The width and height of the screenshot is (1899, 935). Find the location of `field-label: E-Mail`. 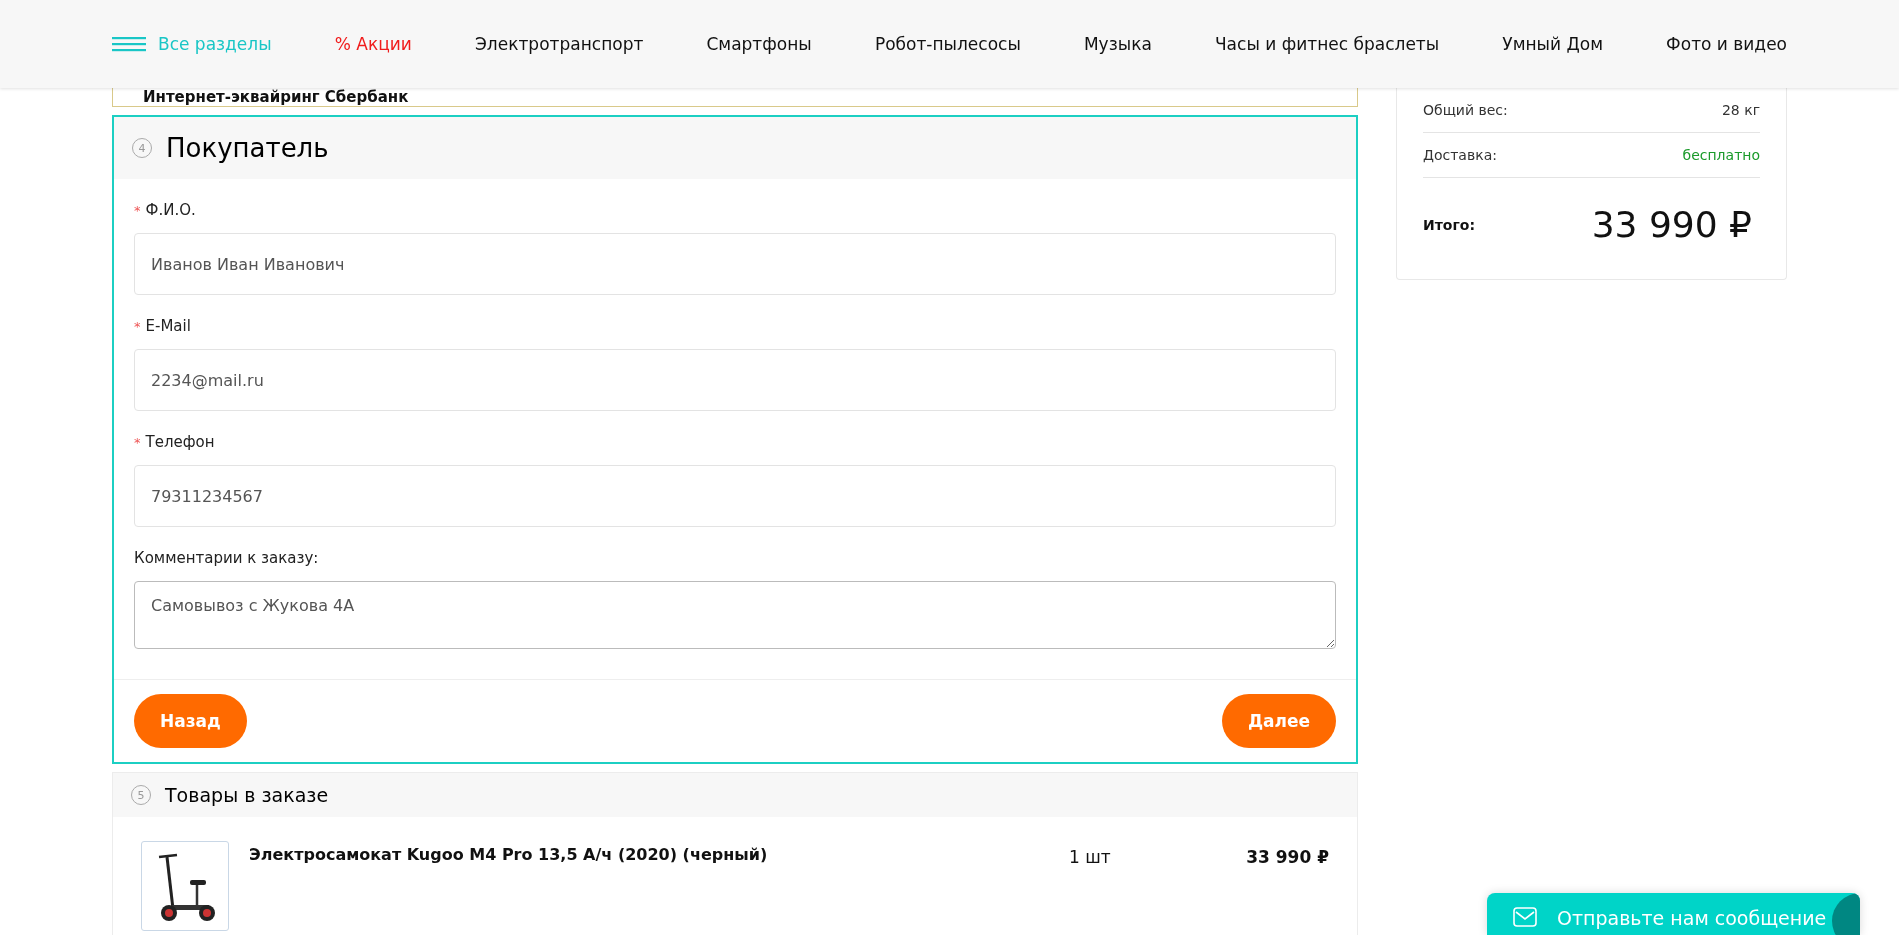

field-label: E-Mail is located at coordinates (168, 326).